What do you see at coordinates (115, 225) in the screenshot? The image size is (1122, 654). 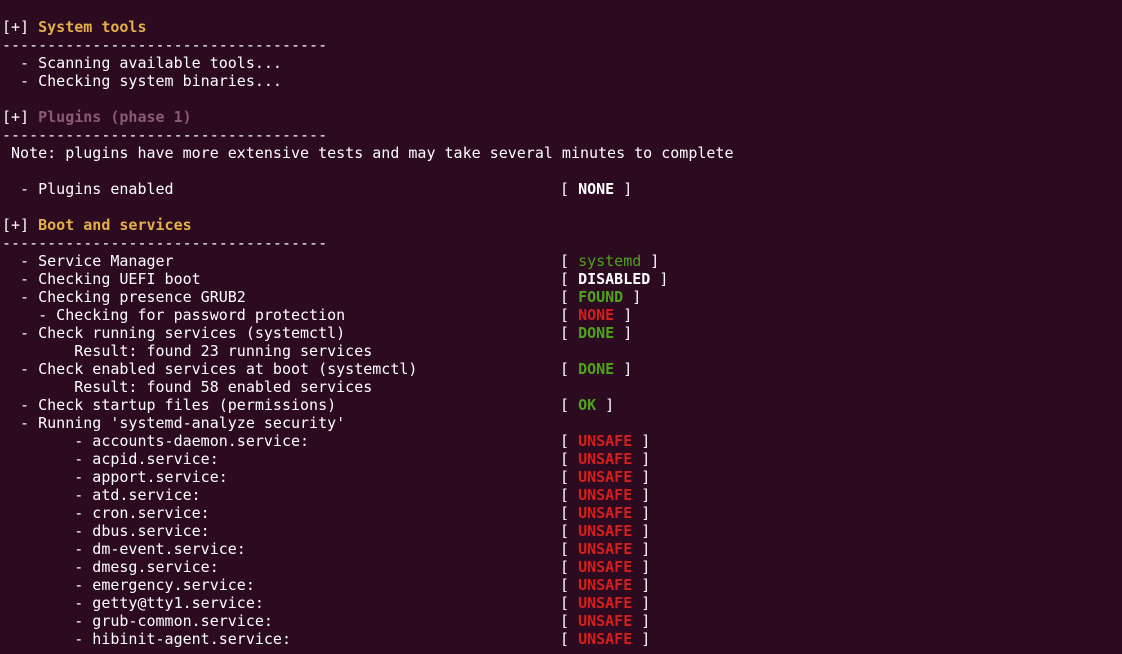 I see `section-title: Boot and services` at bounding box center [115, 225].